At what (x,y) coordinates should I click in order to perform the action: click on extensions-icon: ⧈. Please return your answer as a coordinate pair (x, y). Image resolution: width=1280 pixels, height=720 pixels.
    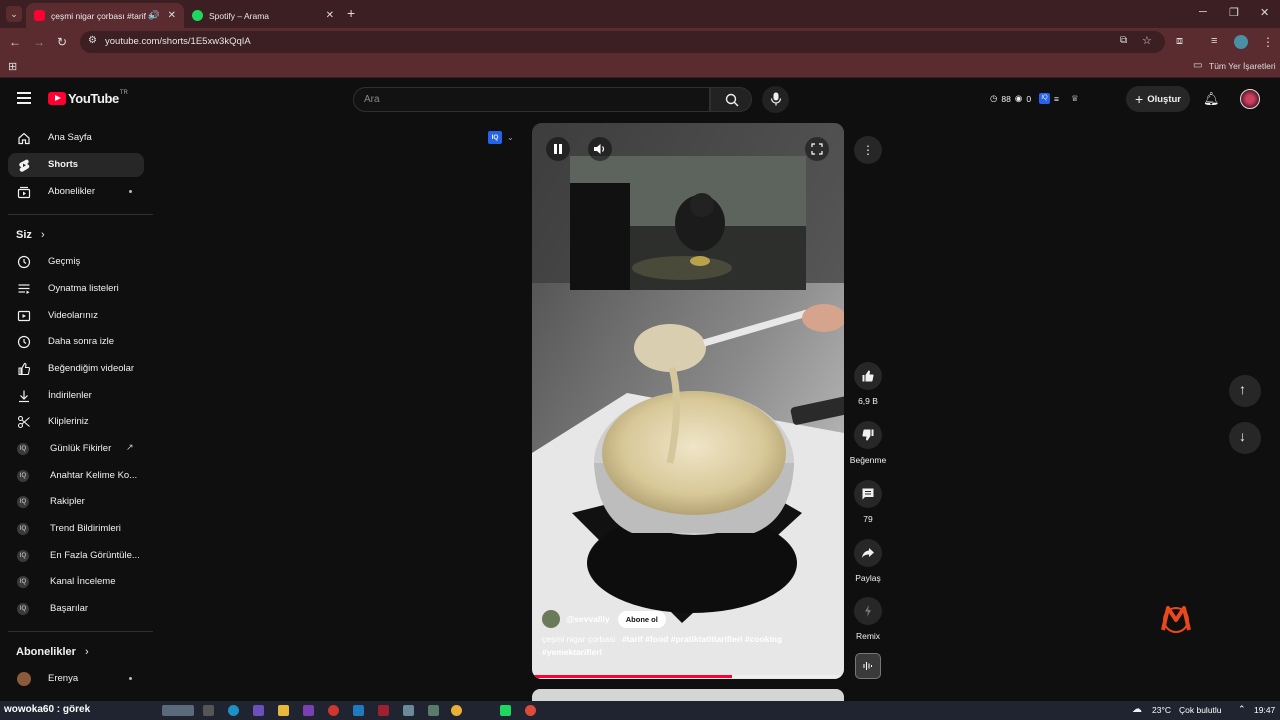
    Looking at the image, I should click on (1179, 41).